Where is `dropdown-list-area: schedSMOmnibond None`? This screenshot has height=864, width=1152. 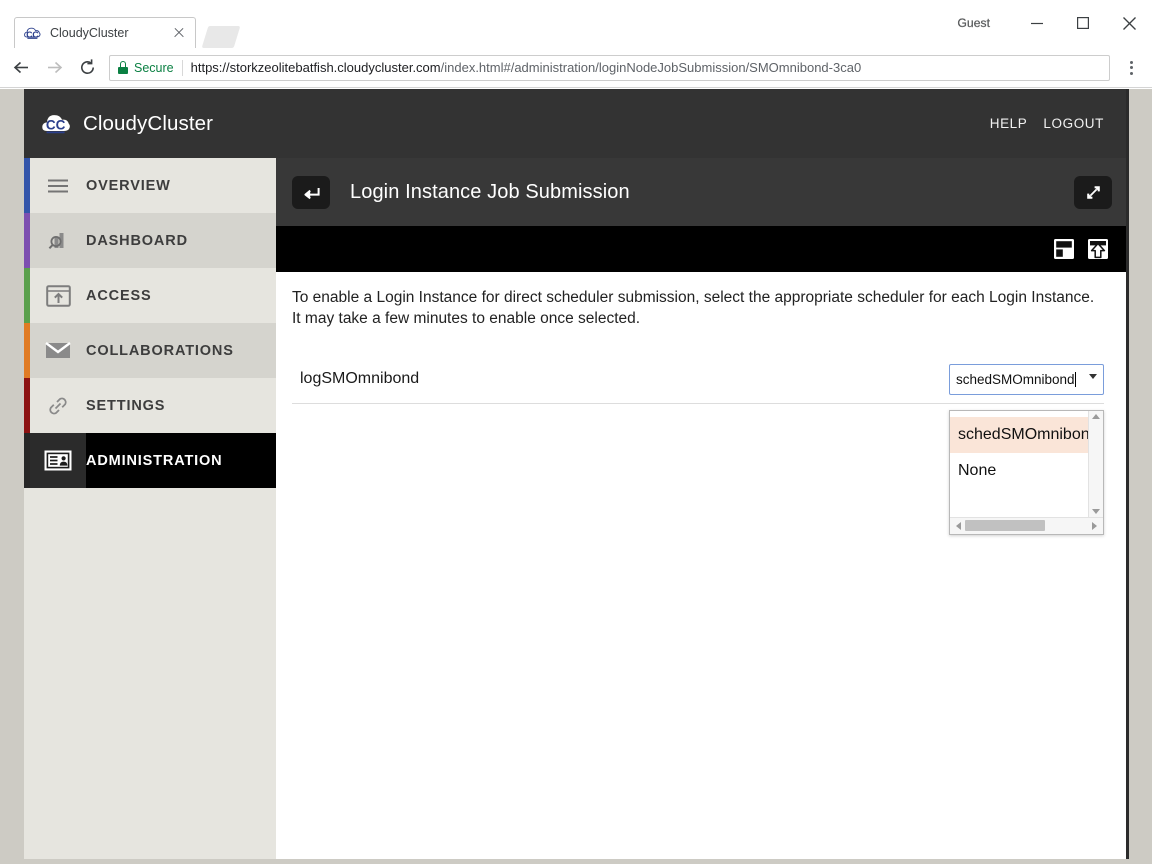 dropdown-list-area: schedSMOmnibond None is located at coordinates (1026, 463).